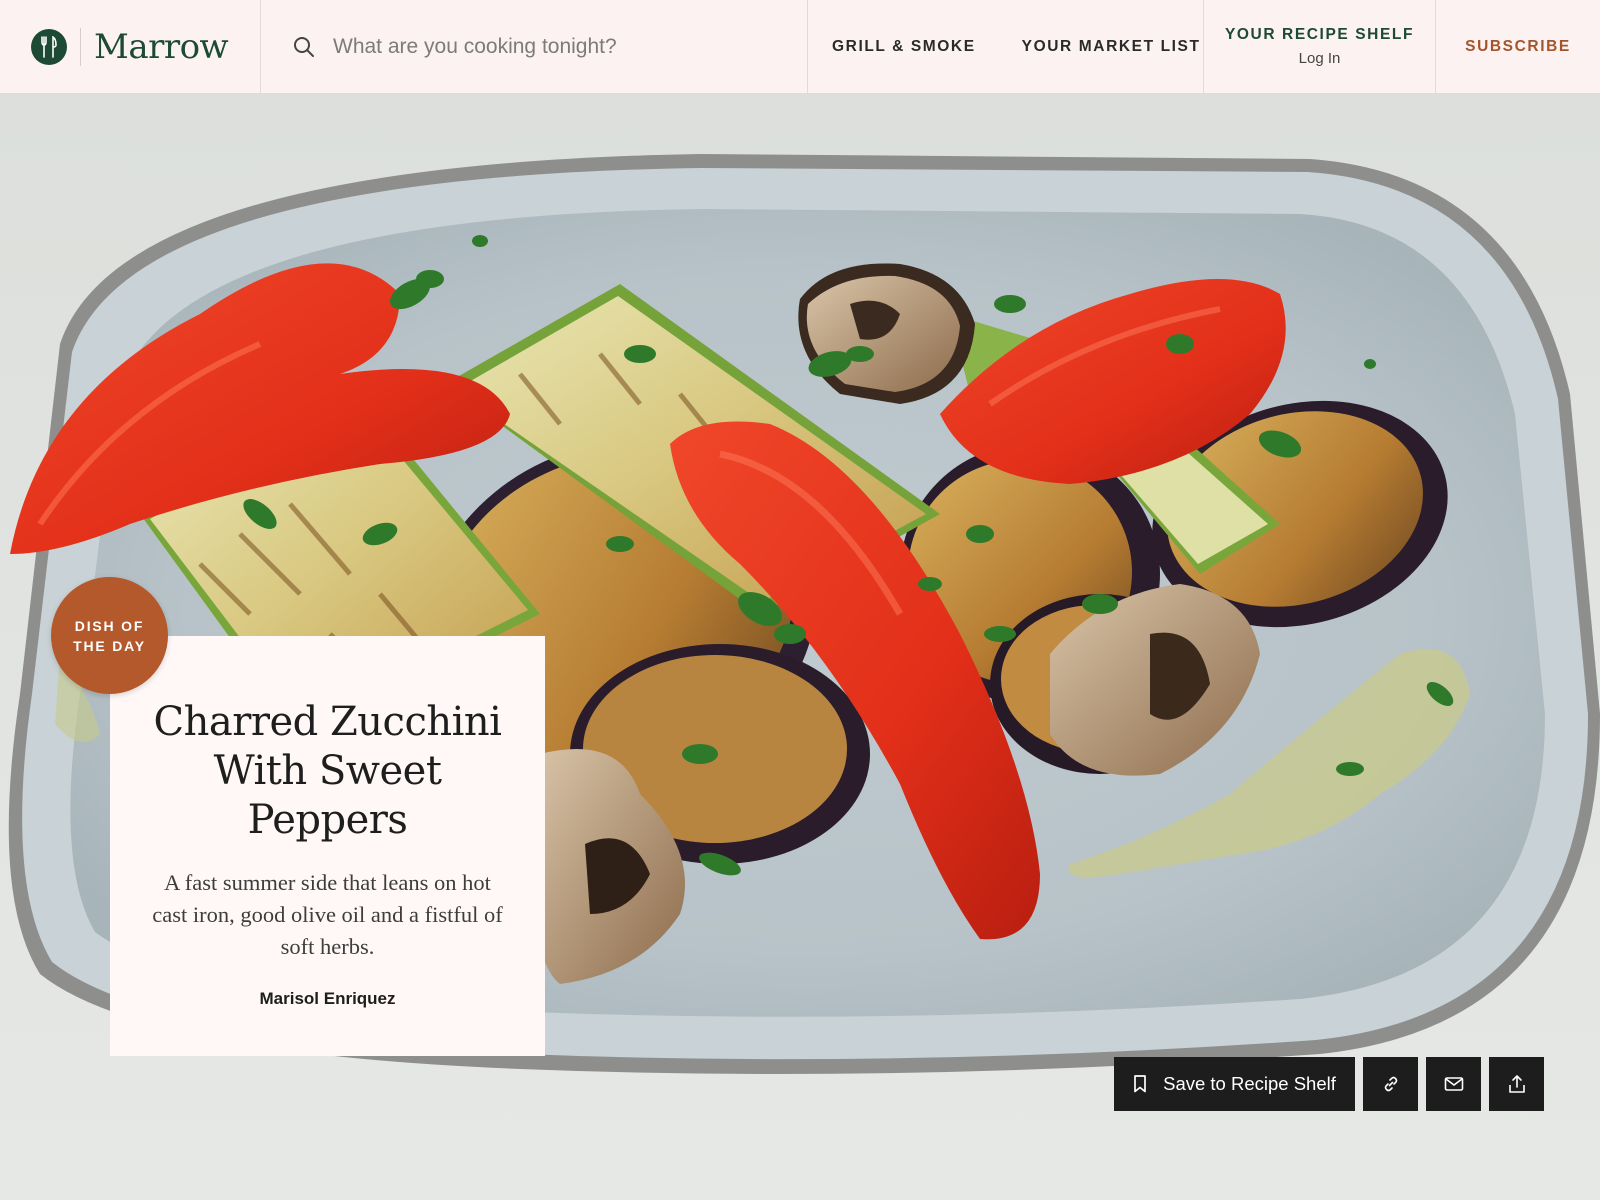 Image resolution: width=1600 pixels, height=1200 pixels. What do you see at coordinates (1140, 1084) in the screenshot?
I see `bookmark-icon` at bounding box center [1140, 1084].